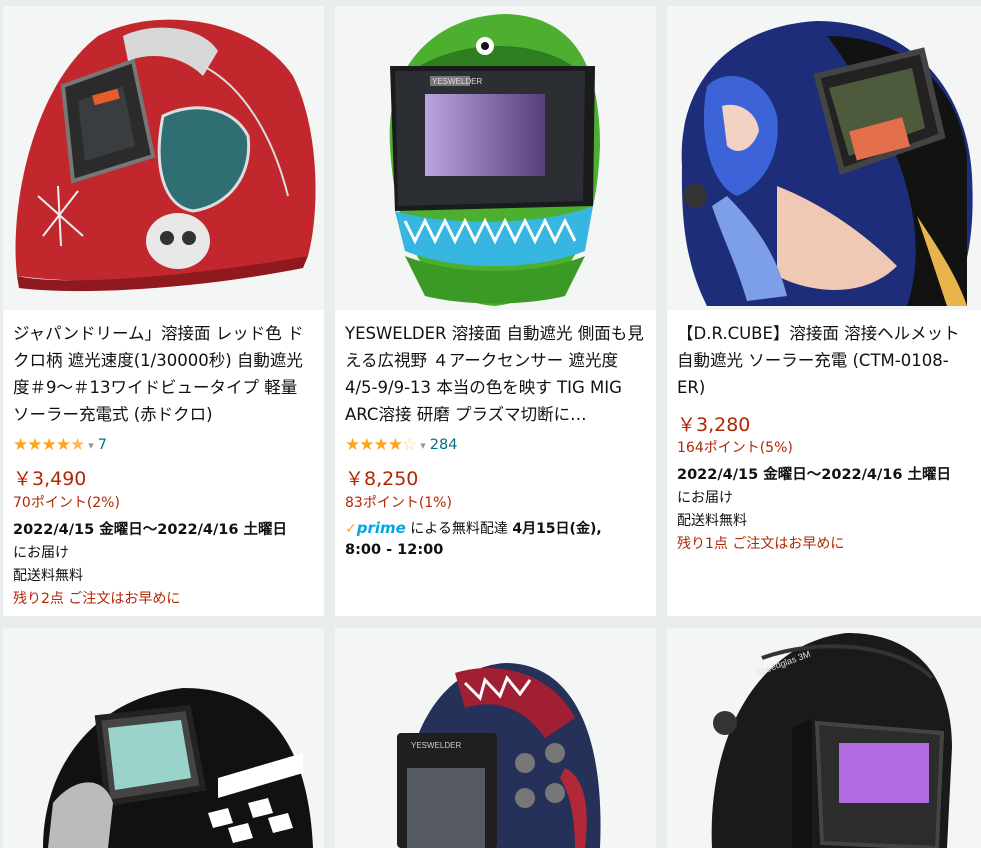  What do you see at coordinates (814, 475) in the screenshot?
I see `delivery-date-3: 2022/4/15 金曜日～2022/4/16 土曜日` at bounding box center [814, 475].